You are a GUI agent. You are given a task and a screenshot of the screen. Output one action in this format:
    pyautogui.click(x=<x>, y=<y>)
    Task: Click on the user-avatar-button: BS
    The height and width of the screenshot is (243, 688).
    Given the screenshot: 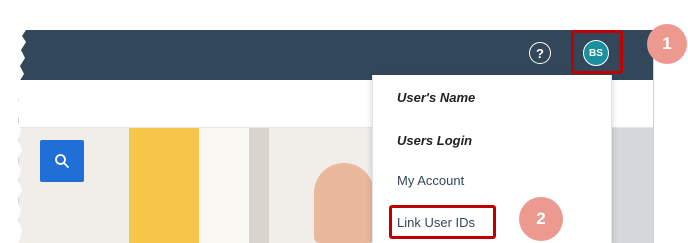 What is the action you would take?
    pyautogui.click(x=596, y=53)
    